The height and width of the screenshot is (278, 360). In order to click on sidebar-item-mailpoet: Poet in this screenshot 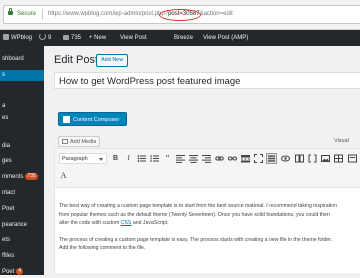, I will do `click(22, 209)`.